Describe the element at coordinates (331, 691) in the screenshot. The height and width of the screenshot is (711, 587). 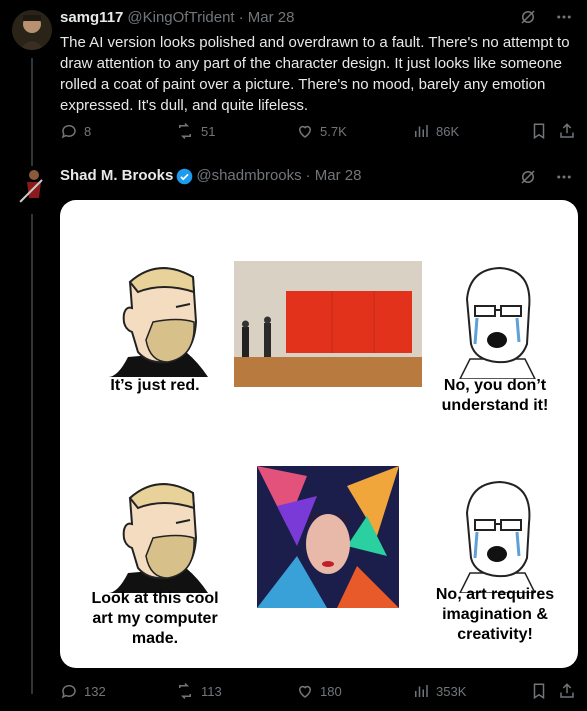
I see `like-count: 180` at that location.